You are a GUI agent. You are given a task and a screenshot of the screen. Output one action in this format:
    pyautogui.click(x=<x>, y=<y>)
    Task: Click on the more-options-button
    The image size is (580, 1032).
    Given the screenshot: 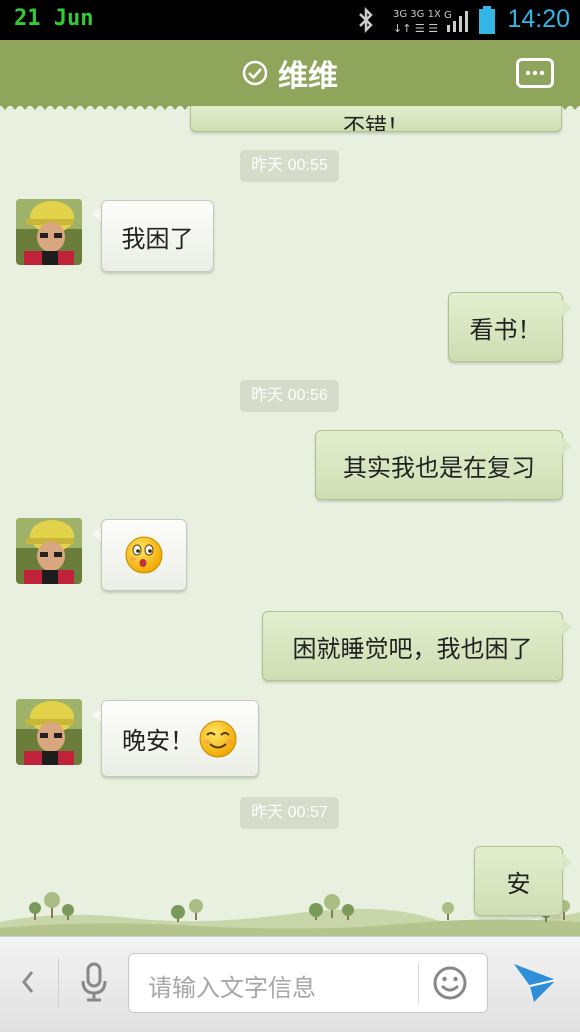 What is the action you would take?
    pyautogui.click(x=535, y=73)
    